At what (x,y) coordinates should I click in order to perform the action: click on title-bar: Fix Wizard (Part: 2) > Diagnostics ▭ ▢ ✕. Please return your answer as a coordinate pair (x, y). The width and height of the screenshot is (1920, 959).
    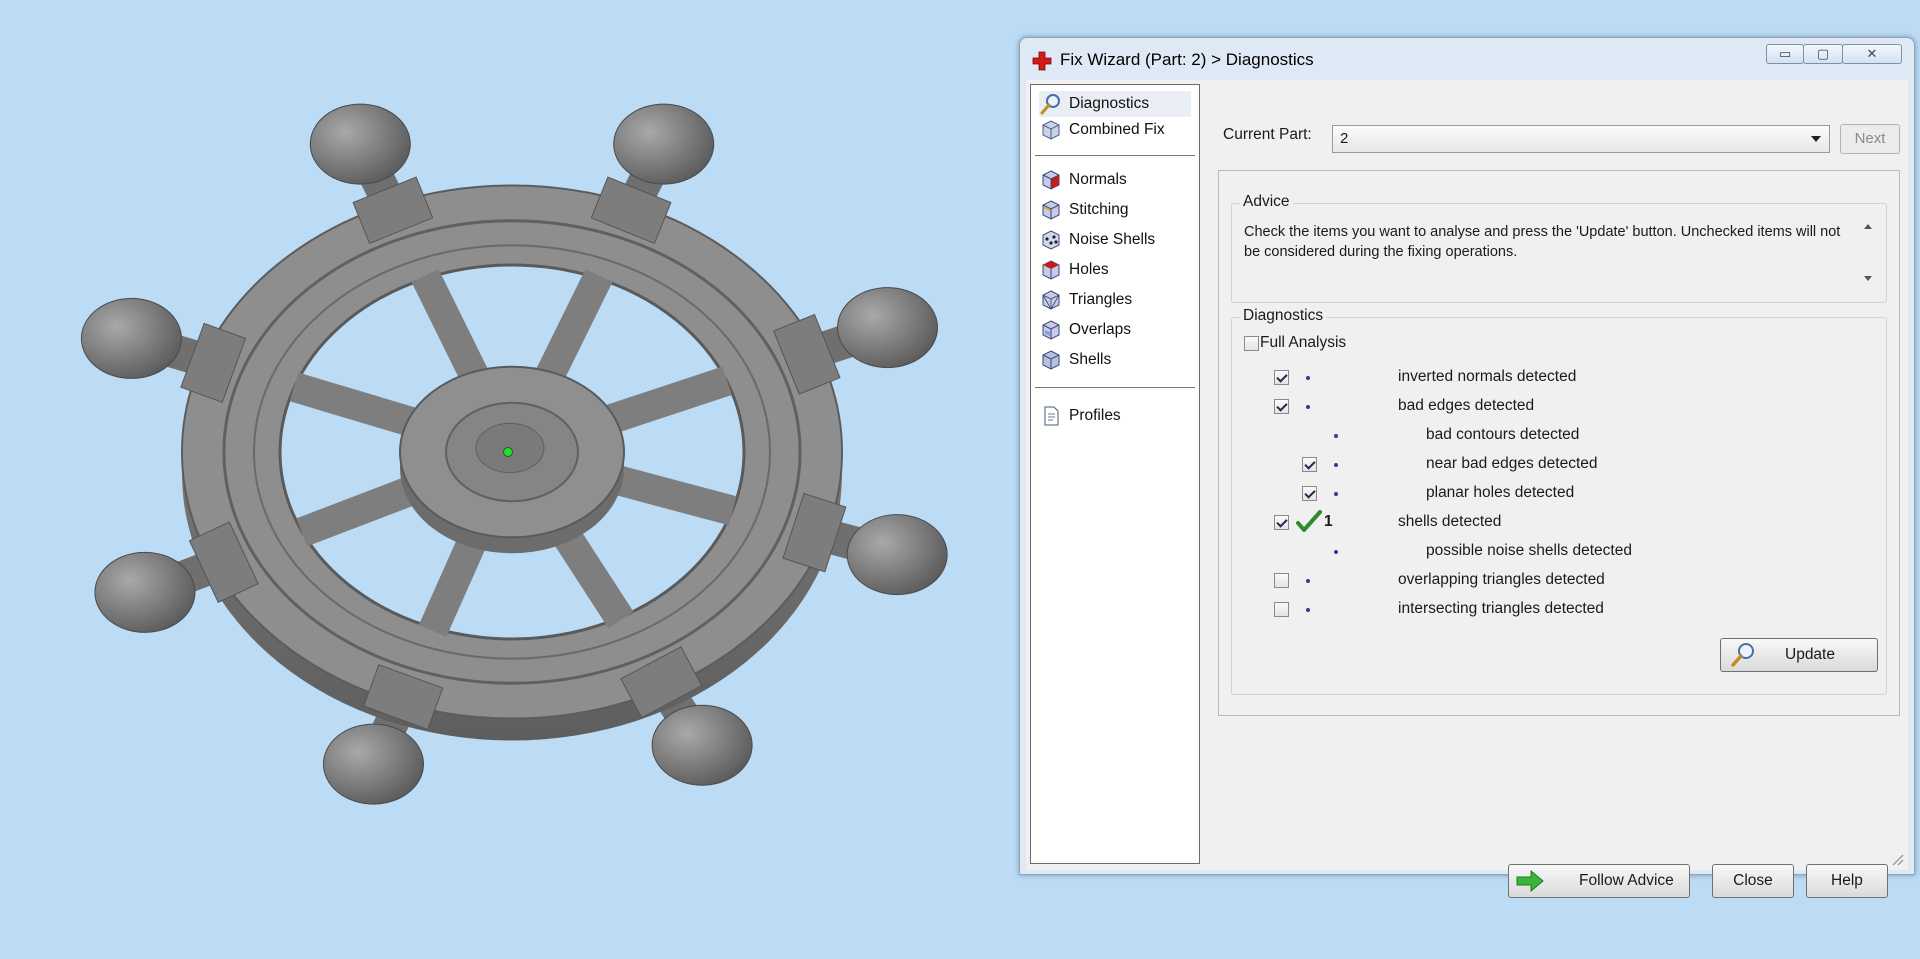
    Looking at the image, I should click on (1467, 57).